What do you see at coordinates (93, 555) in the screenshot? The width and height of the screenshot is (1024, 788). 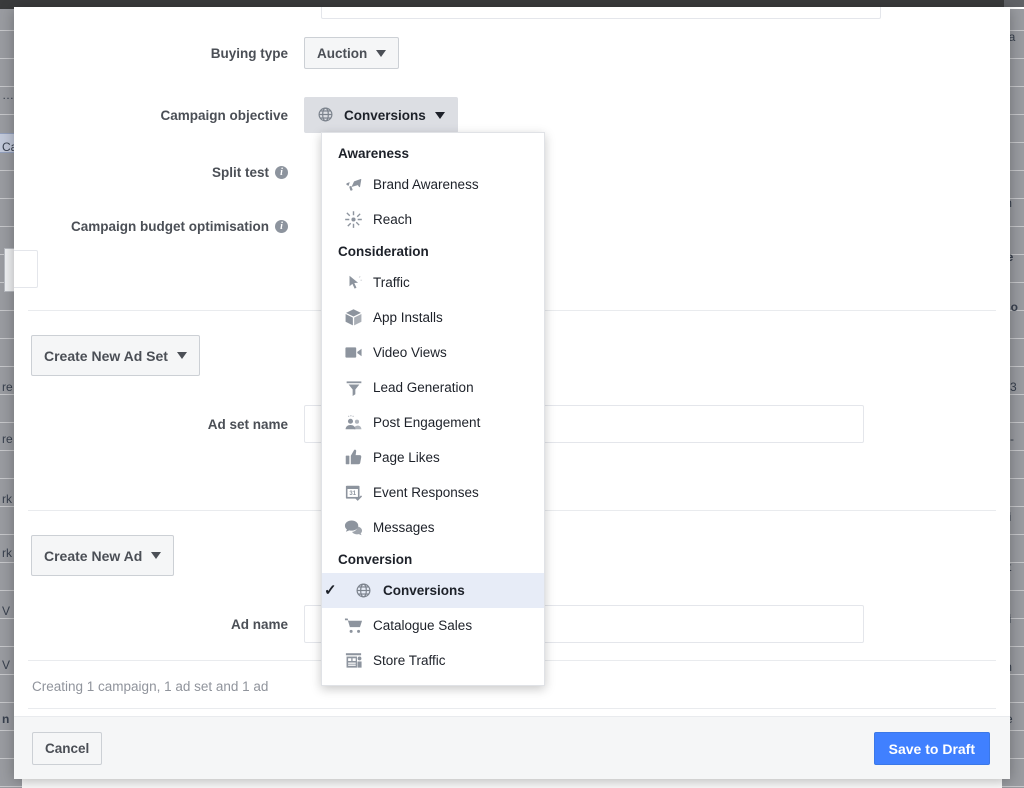 I see `create-new-ad-label: Create New Ad` at bounding box center [93, 555].